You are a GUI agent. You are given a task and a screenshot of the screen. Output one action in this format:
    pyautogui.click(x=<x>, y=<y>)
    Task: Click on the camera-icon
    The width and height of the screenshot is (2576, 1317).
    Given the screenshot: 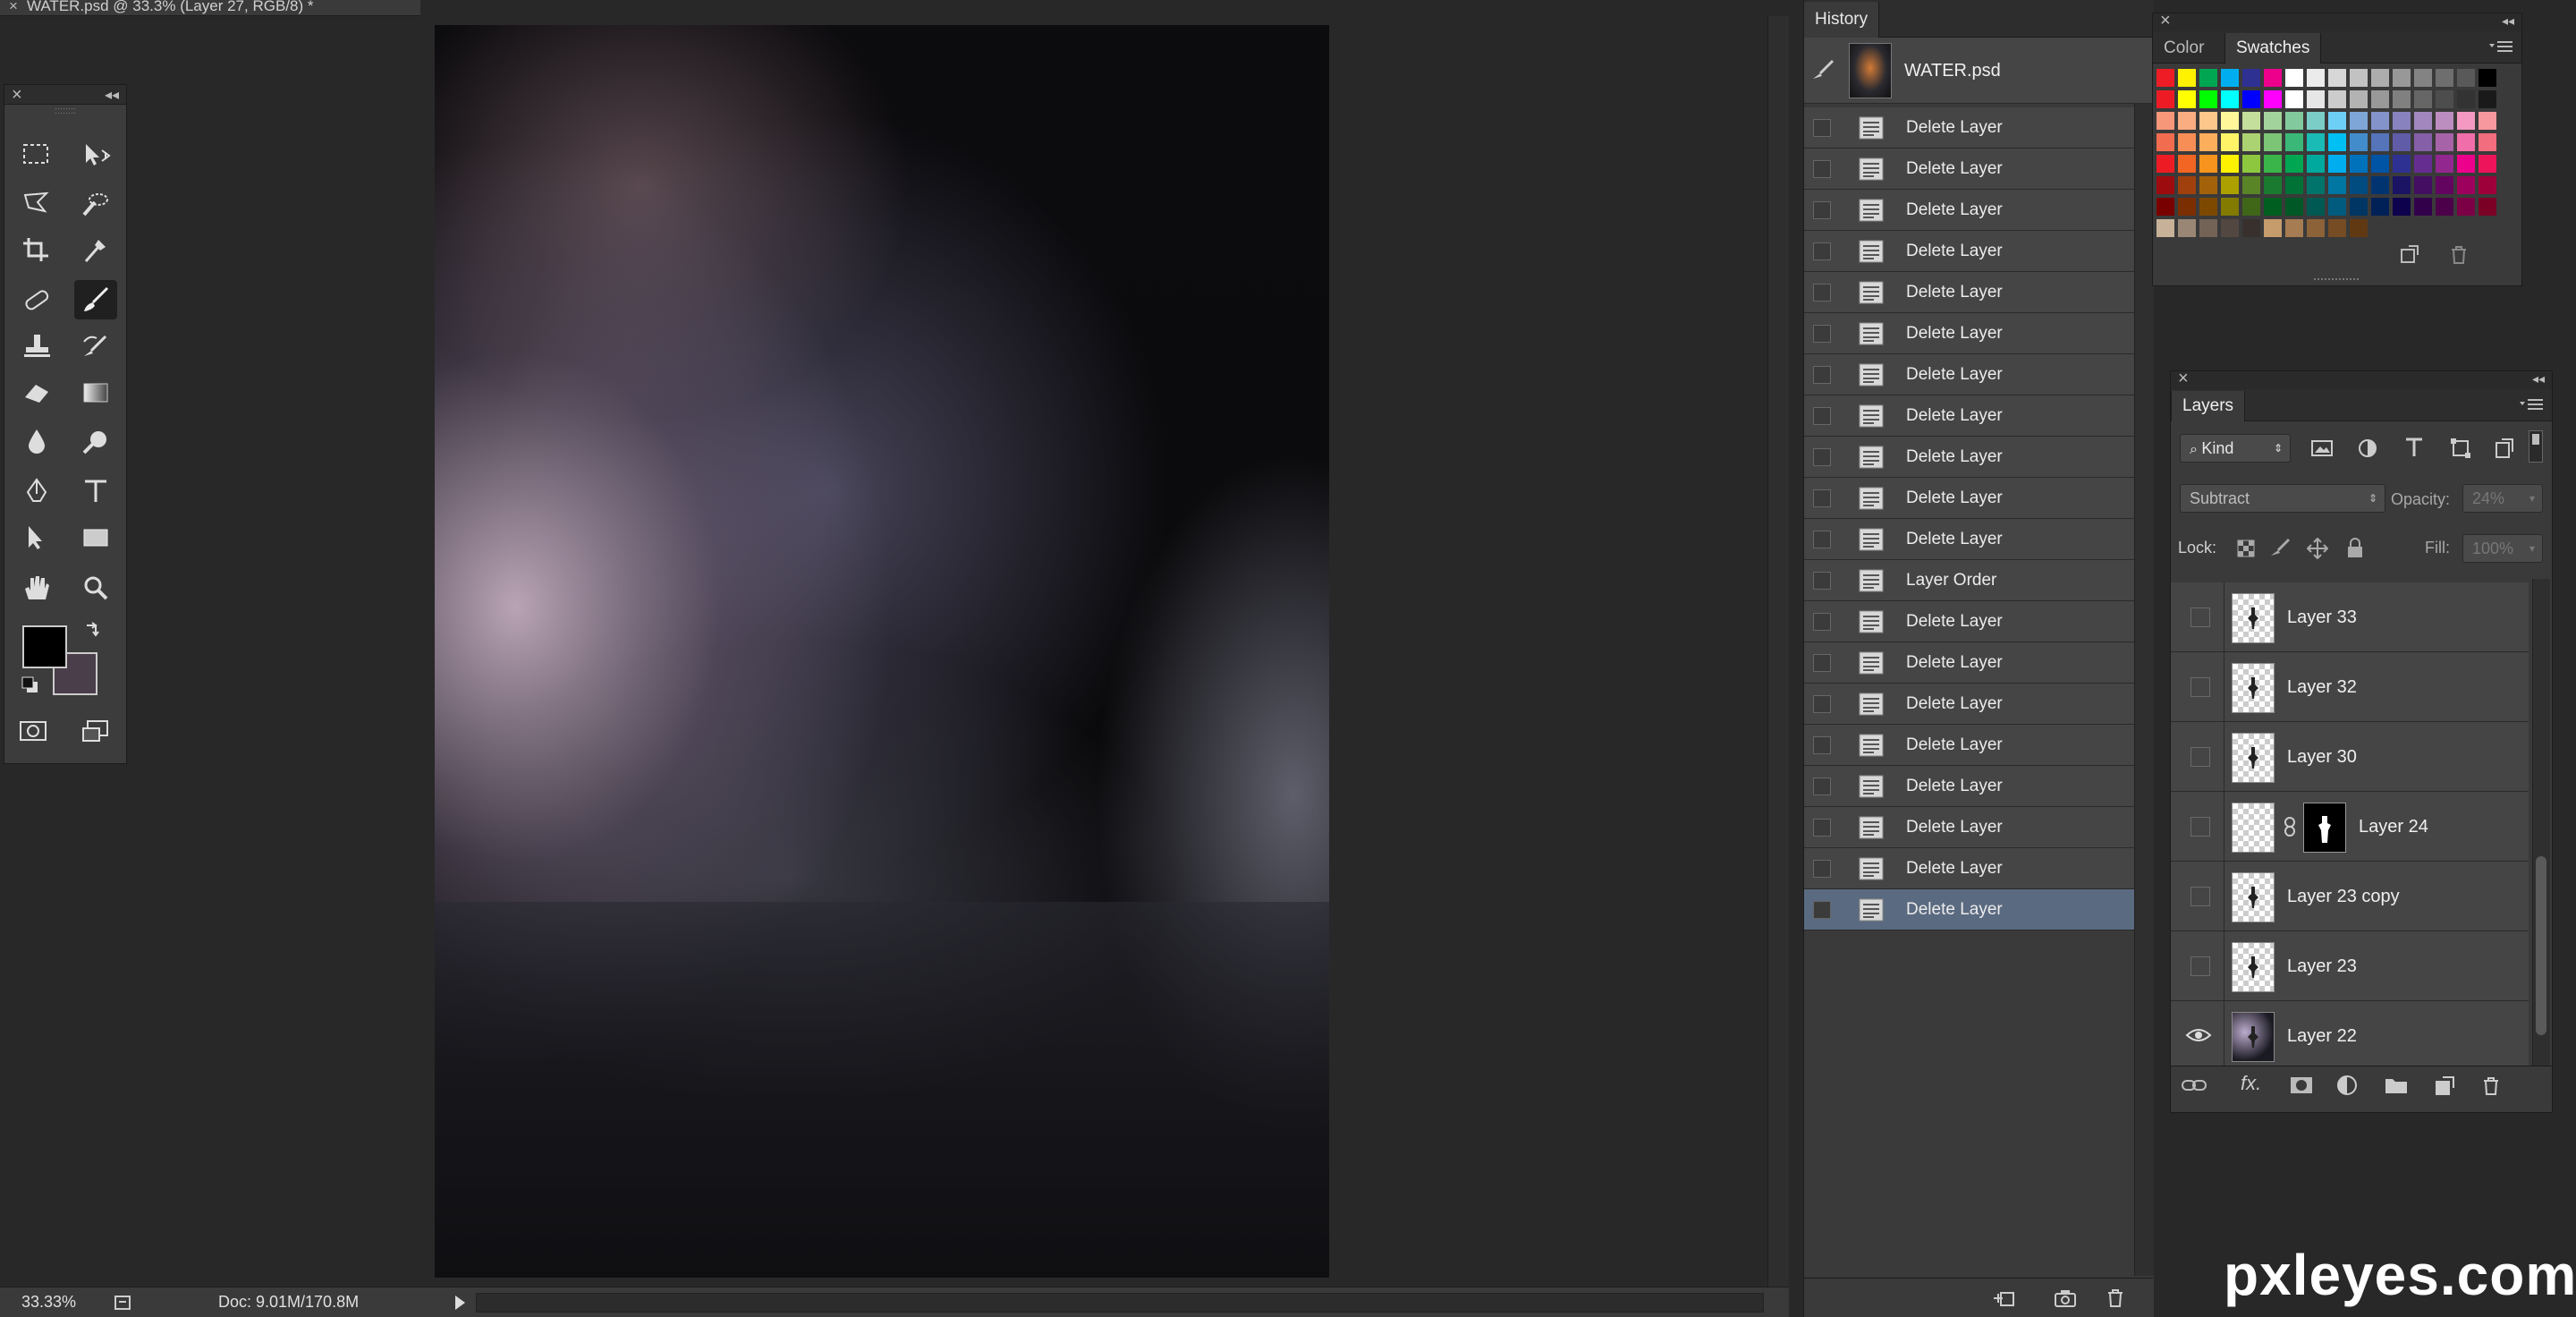 What is the action you would take?
    pyautogui.click(x=2065, y=1298)
    